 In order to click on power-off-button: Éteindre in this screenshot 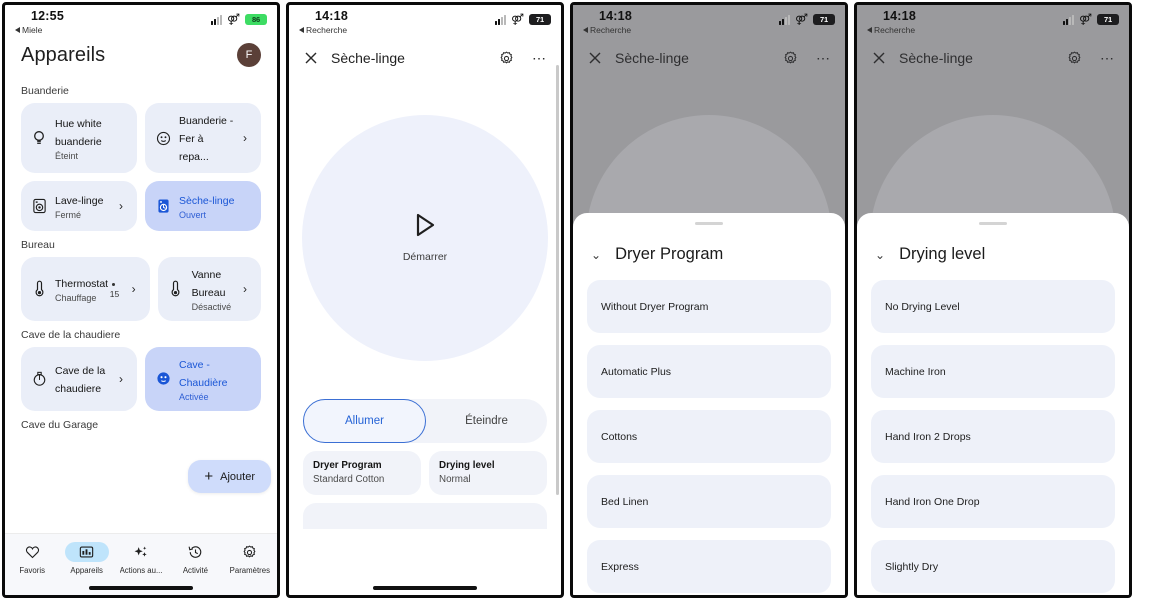, I will do `click(486, 421)`.